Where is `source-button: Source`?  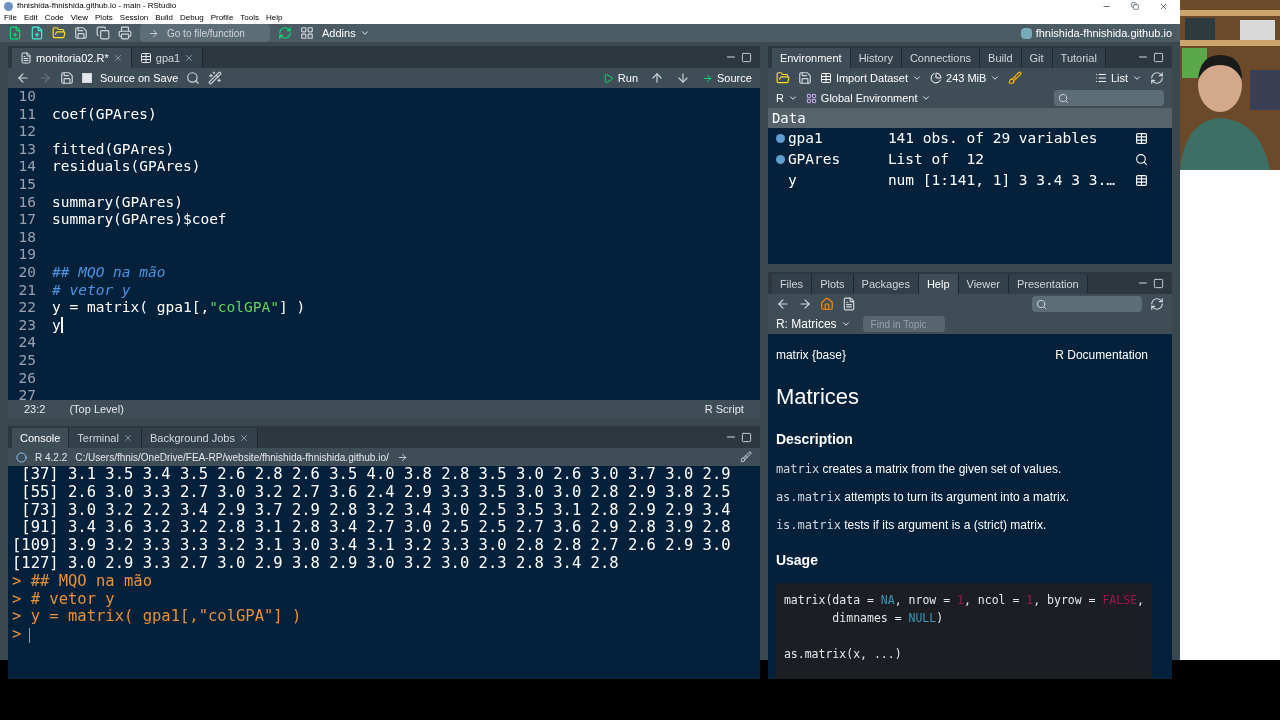 source-button: Source is located at coordinates (727, 78).